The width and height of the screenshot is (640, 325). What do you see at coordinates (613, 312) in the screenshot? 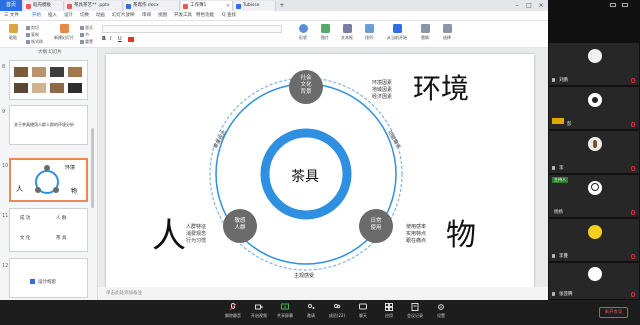
I see `leave-meeting-button: 离开会议` at bounding box center [613, 312].